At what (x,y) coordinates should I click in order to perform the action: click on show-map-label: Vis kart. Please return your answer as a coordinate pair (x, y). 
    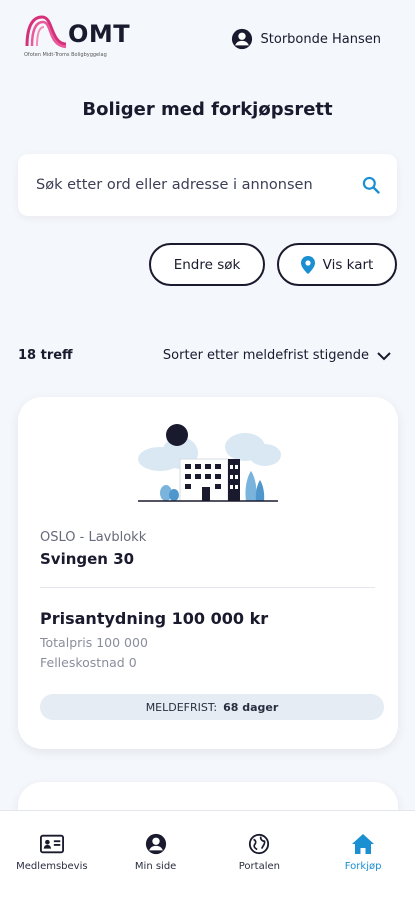
    Looking at the image, I should click on (348, 264).